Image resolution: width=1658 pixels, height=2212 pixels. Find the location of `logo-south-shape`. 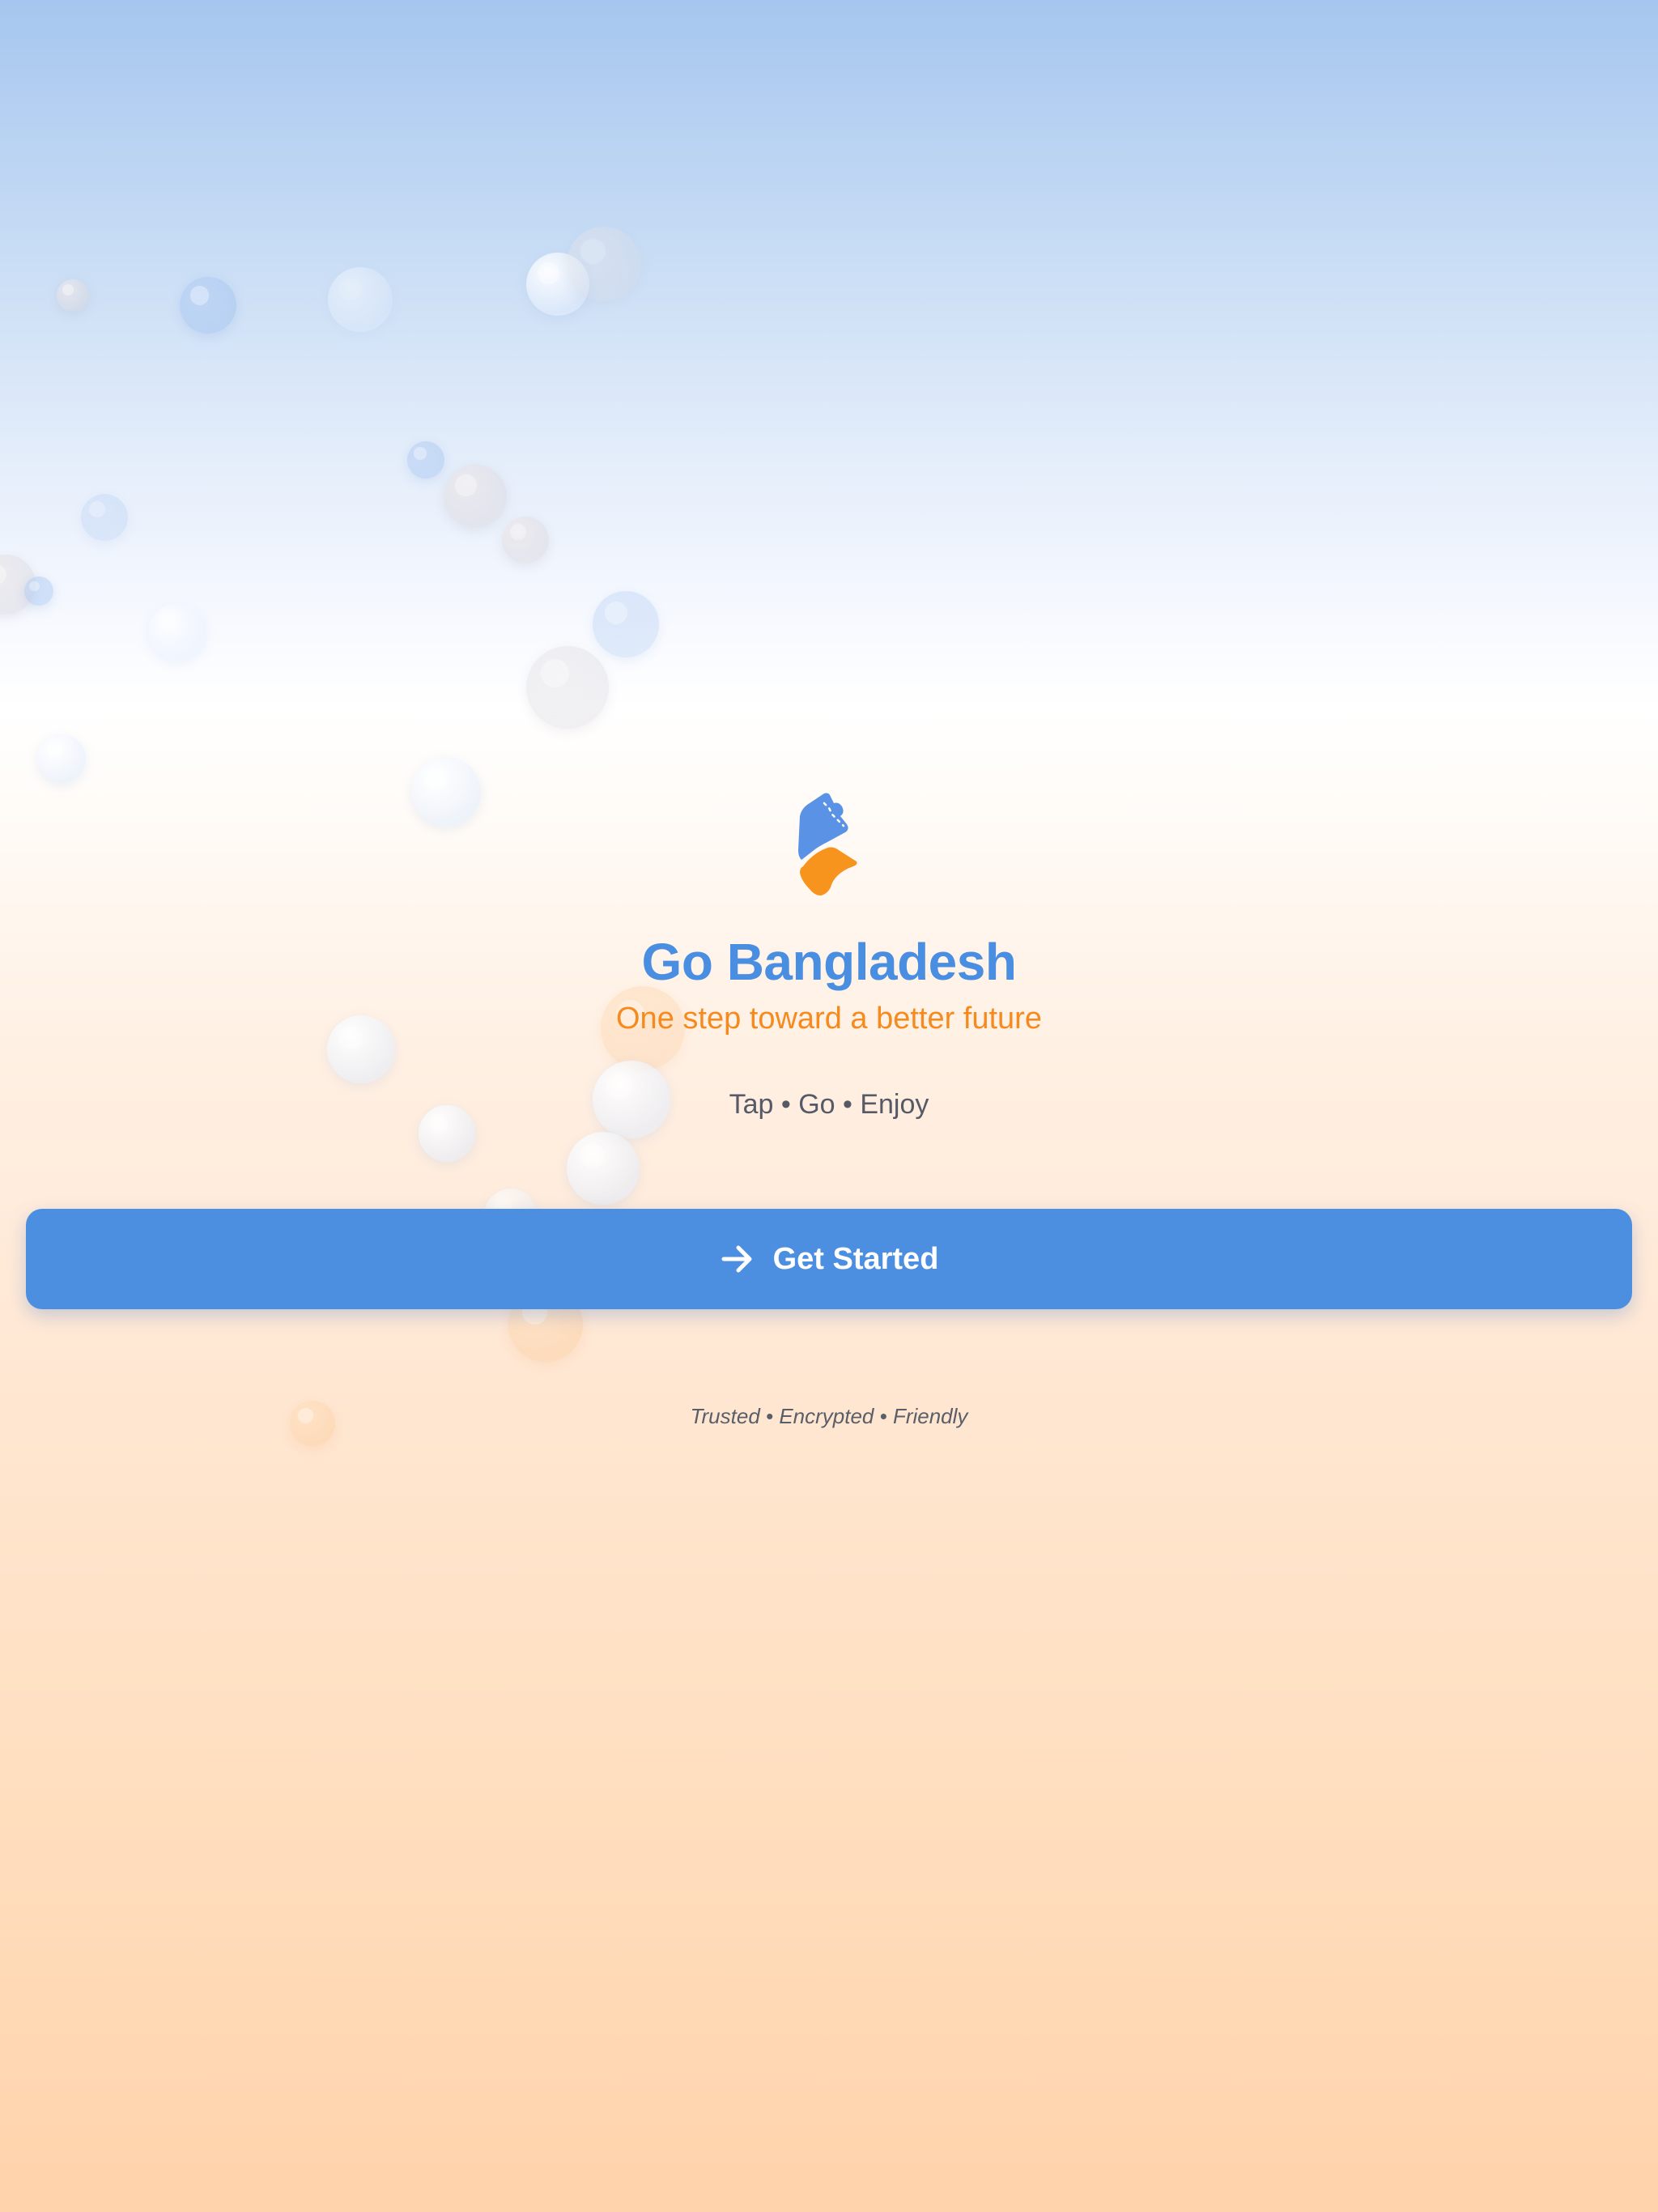

logo-south-shape is located at coordinates (828, 871).